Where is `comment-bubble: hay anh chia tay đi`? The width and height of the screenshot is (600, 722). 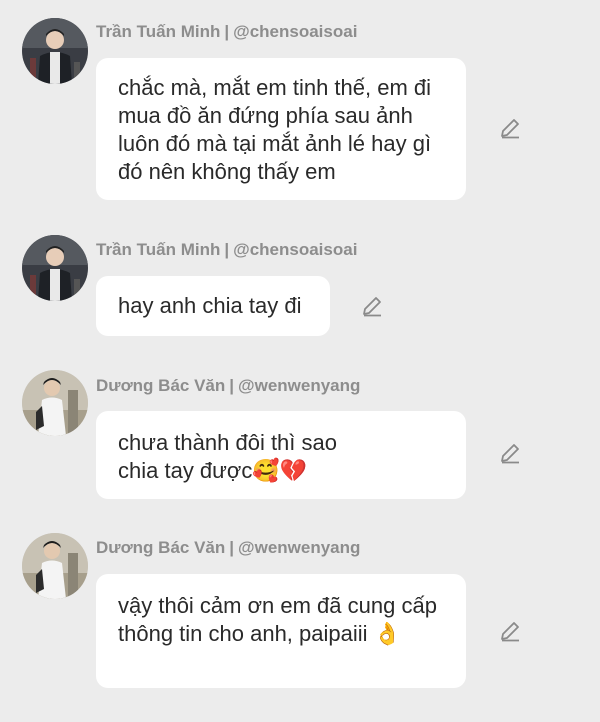
comment-bubble: hay anh chia tay đi is located at coordinates (213, 306).